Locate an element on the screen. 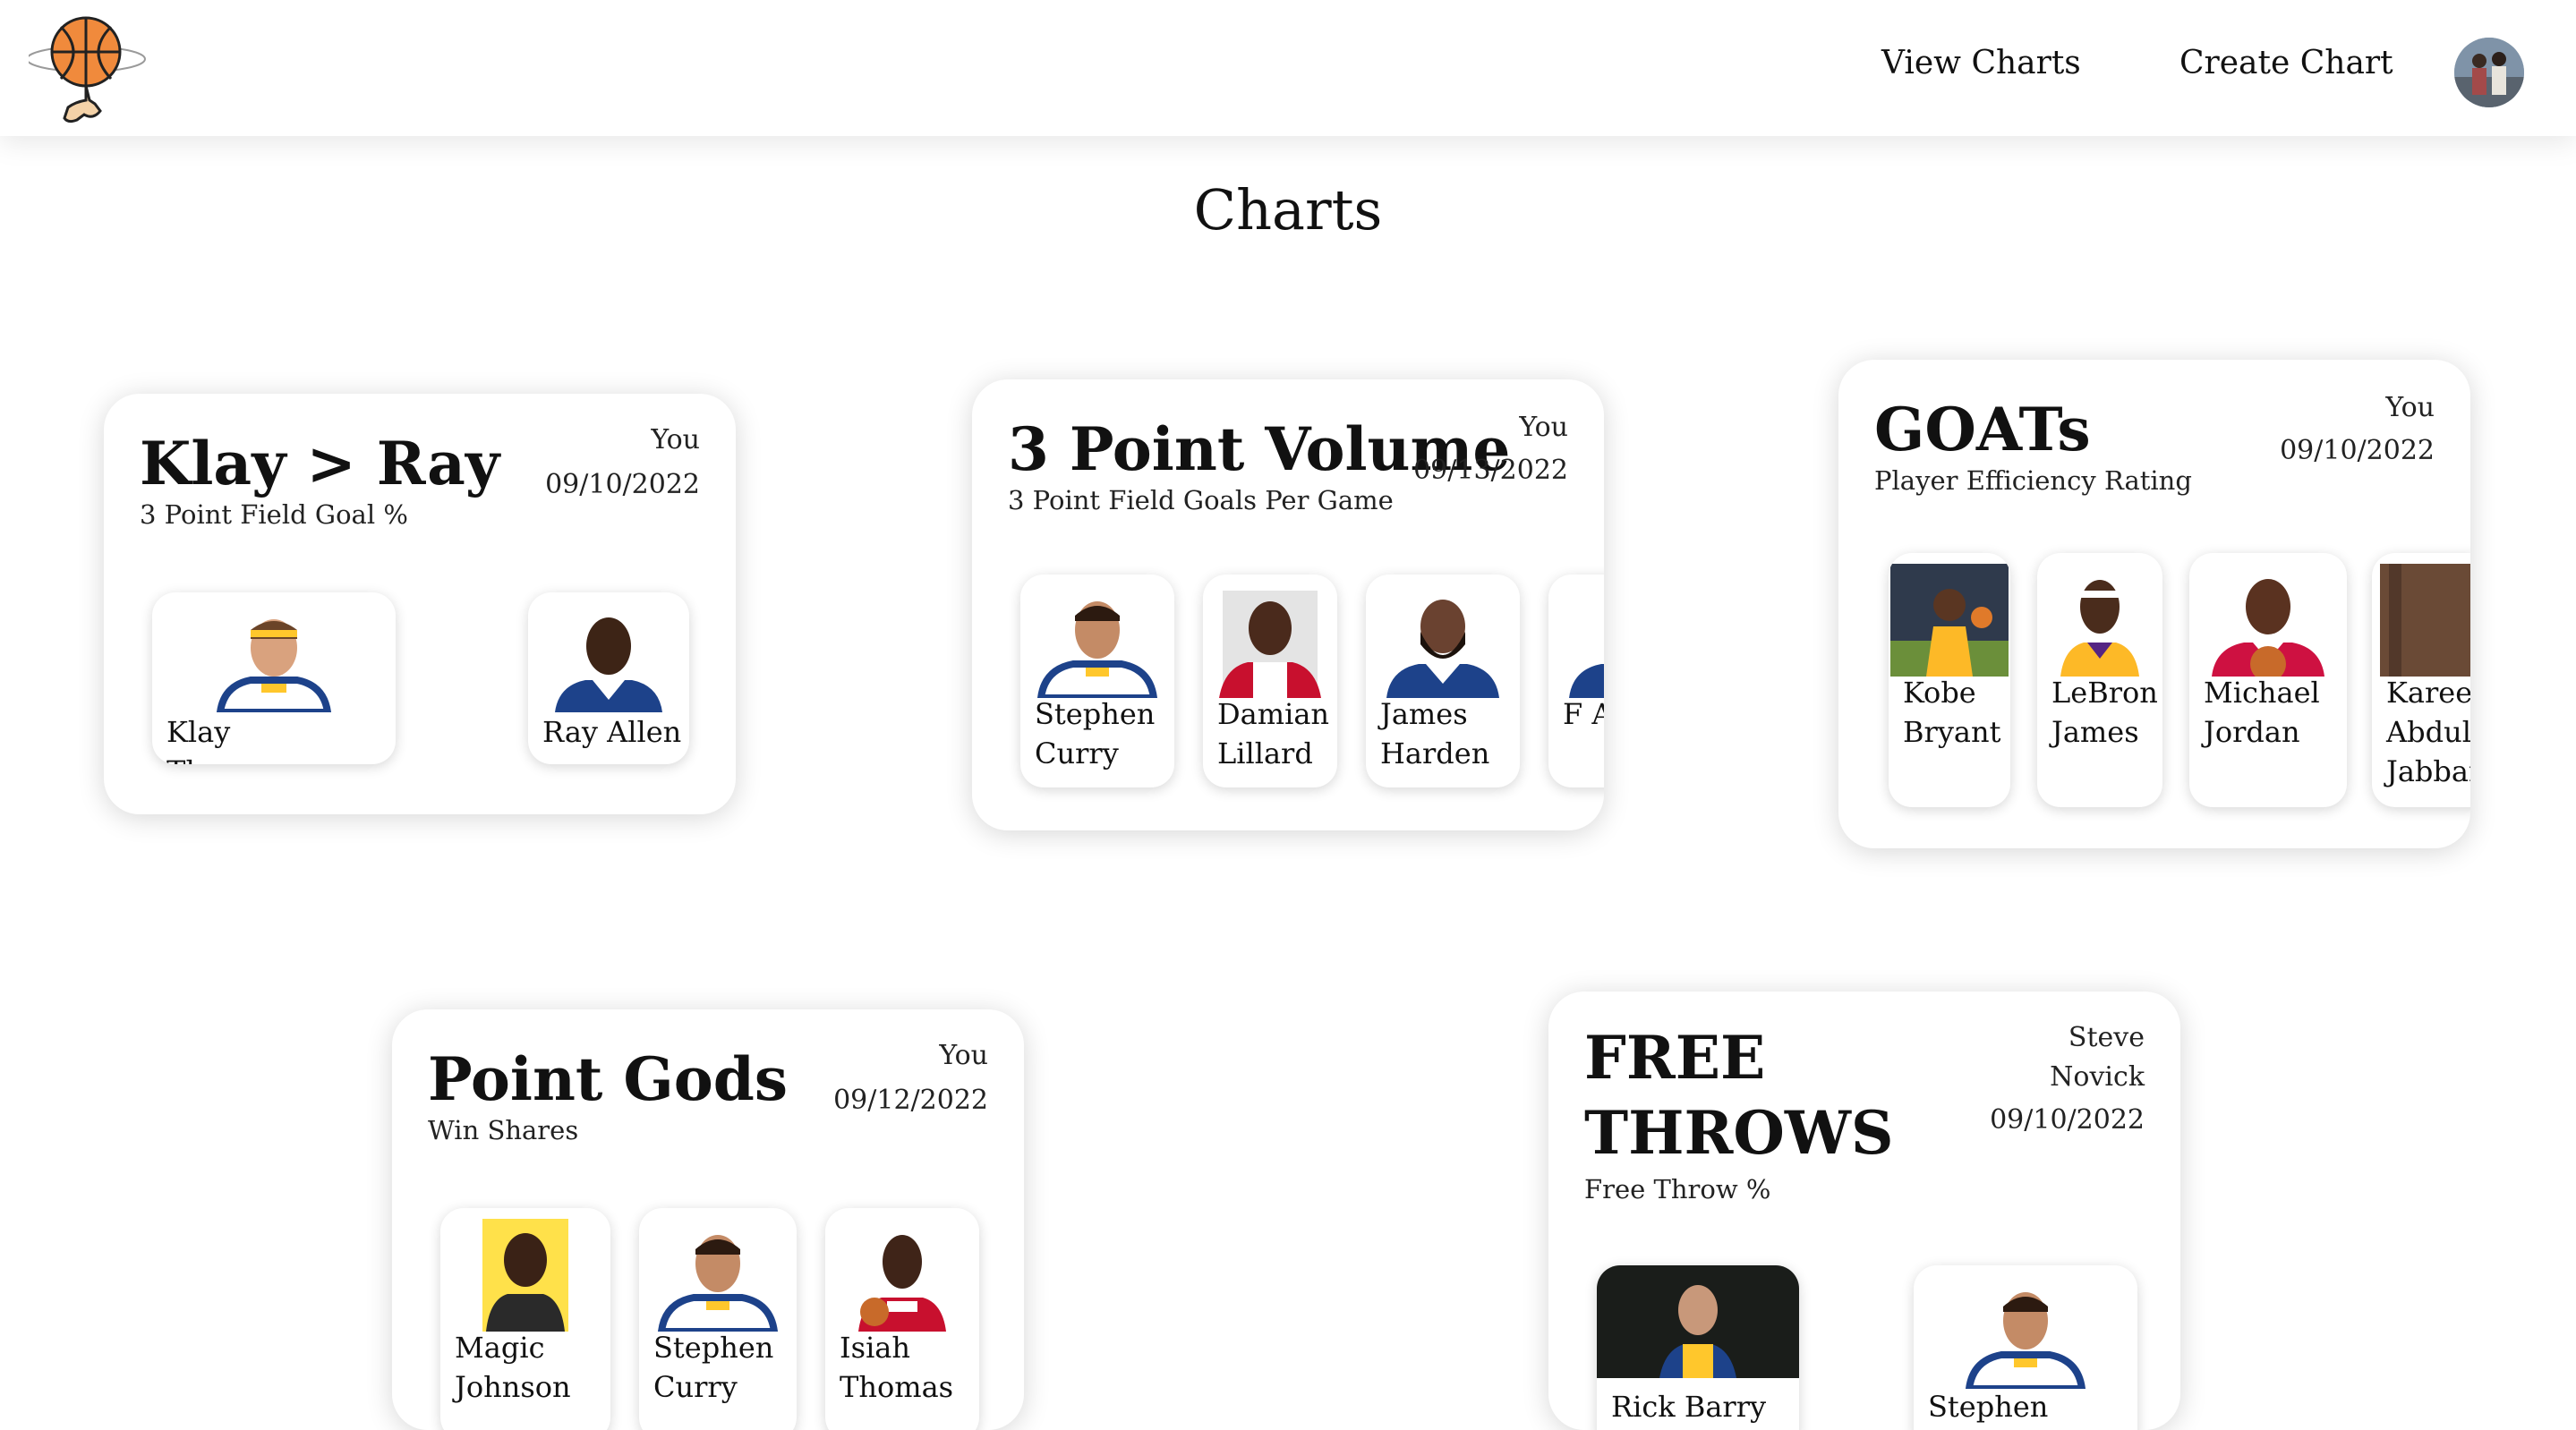 Image resolution: width=2576 pixels, height=1430 pixels. nav-view-charts-link: View Charts is located at coordinates (1981, 63).